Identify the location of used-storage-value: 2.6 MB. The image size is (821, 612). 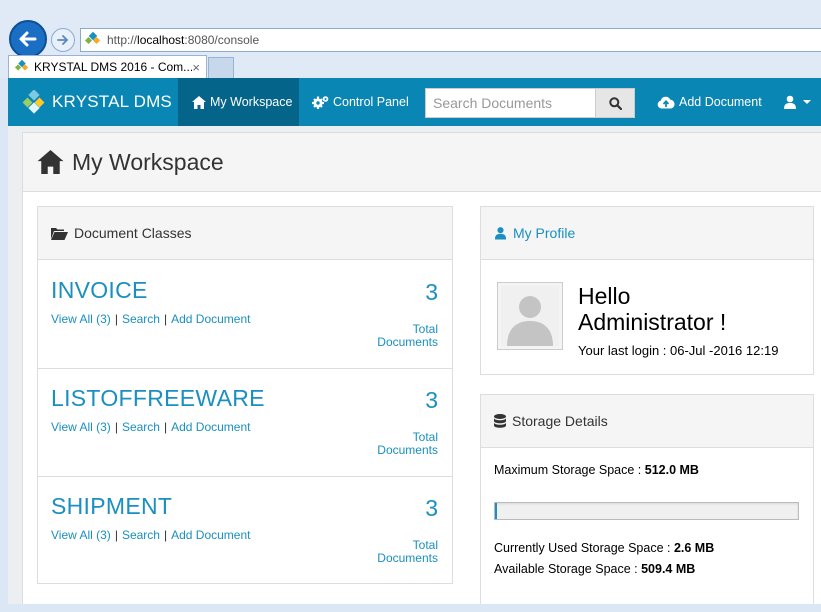
(694, 548).